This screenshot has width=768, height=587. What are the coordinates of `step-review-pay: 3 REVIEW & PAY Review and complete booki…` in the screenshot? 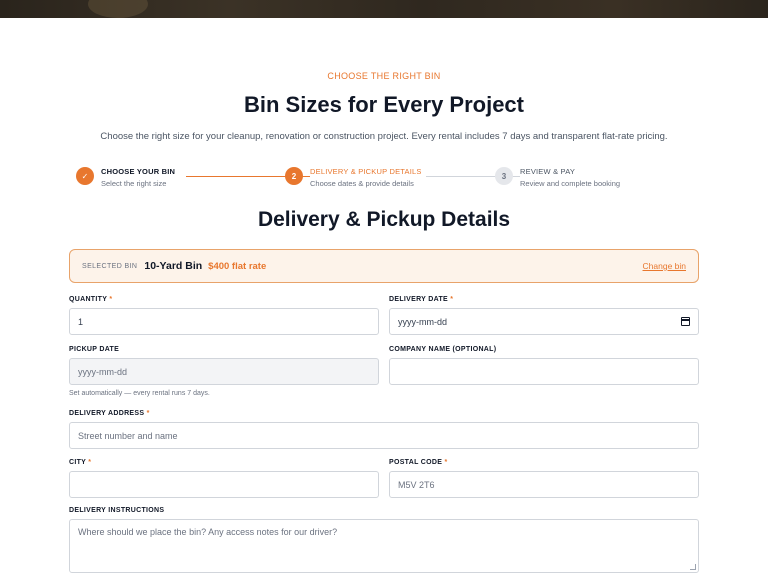 It's located at (560, 176).